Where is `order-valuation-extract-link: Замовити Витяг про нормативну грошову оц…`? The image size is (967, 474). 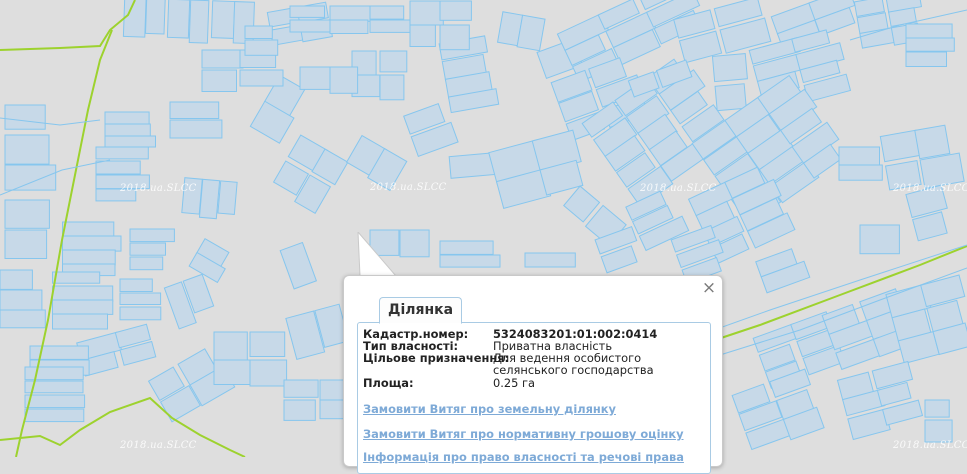 order-valuation-extract-link: Замовити Витяг про нормативну грошову оц… is located at coordinates (523, 434).